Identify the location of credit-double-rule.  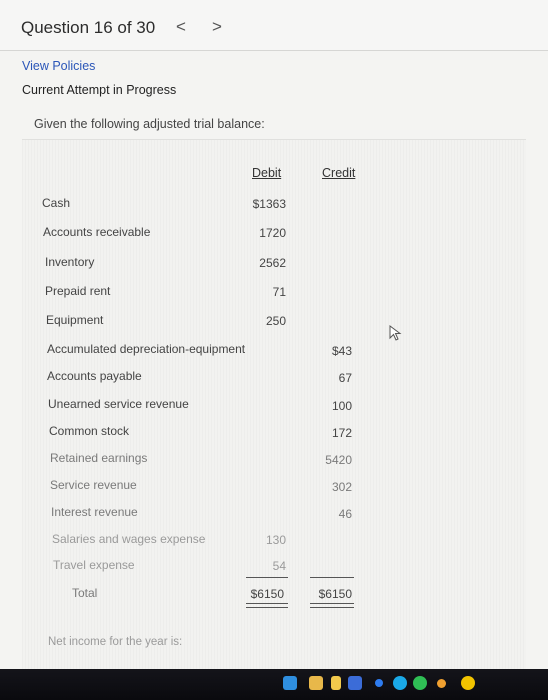
(332, 605).